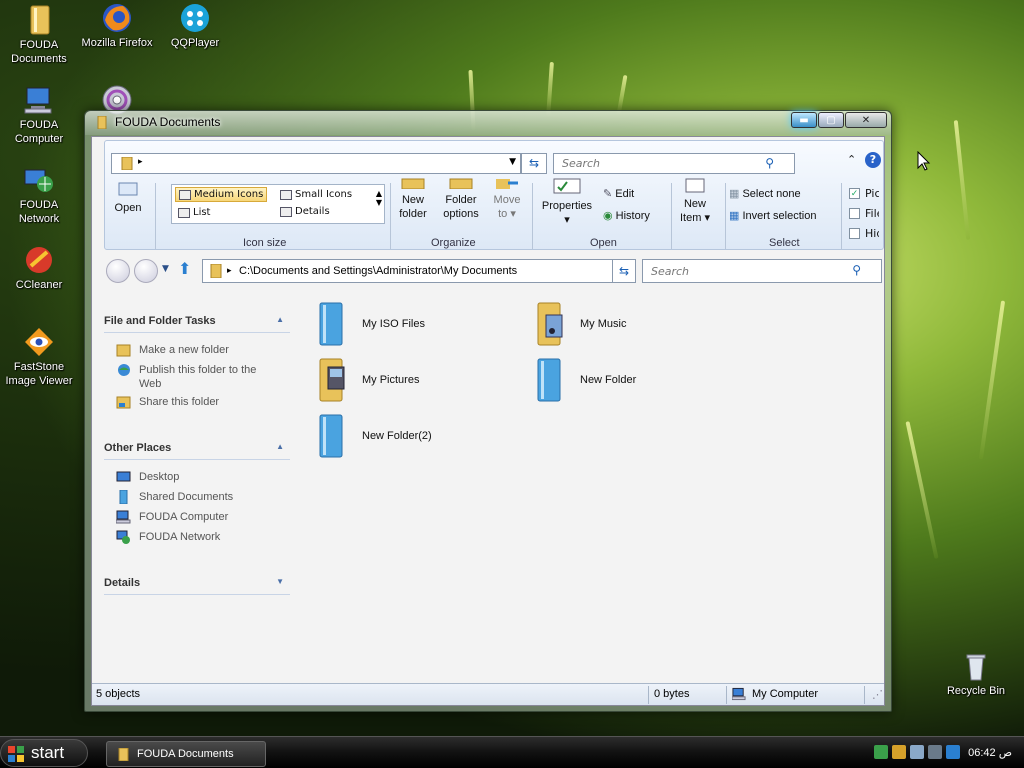 The height and width of the screenshot is (768, 1024). What do you see at coordinates (39, 357) in the screenshot?
I see `desktop-icon-faststone: FastStone Image Viewer` at bounding box center [39, 357].